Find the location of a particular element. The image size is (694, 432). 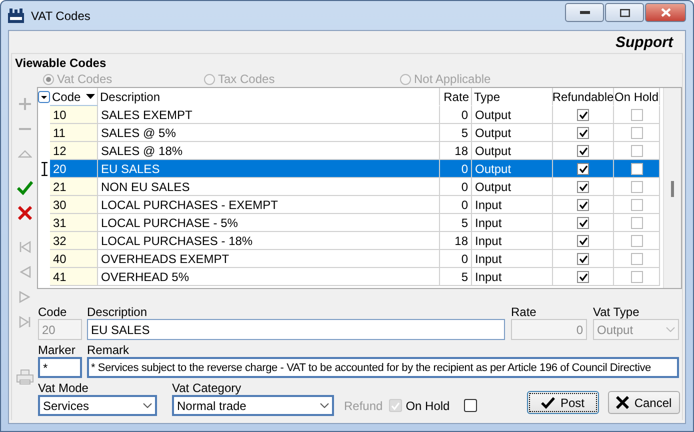

input-field: * is located at coordinates (60, 367).